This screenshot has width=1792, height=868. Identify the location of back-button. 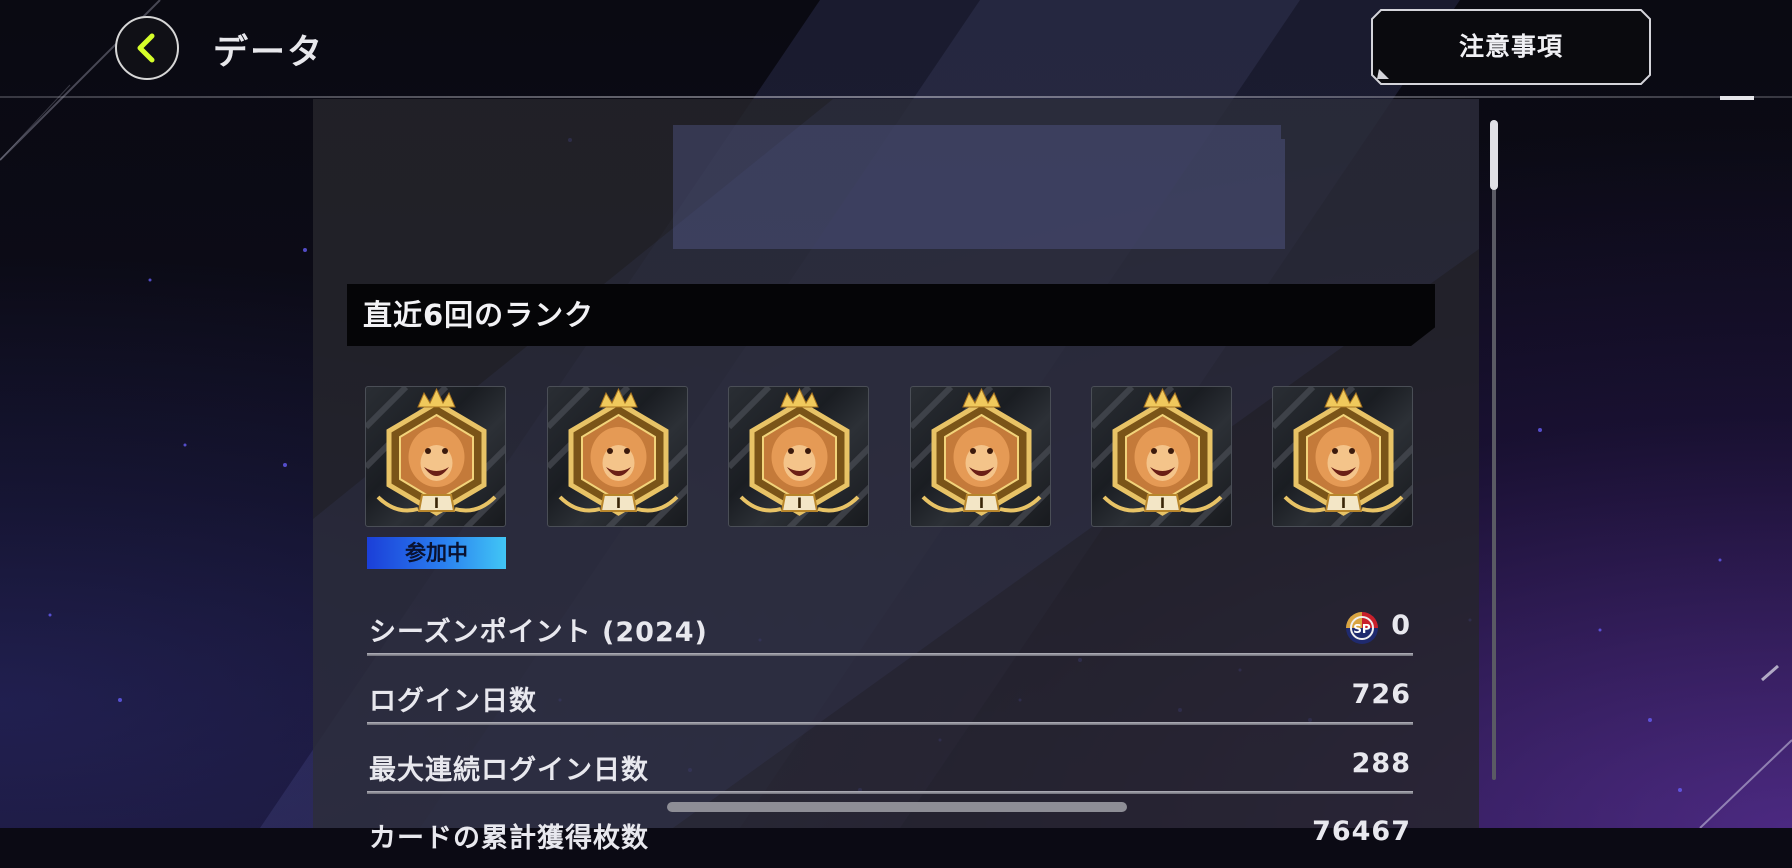
(147, 48).